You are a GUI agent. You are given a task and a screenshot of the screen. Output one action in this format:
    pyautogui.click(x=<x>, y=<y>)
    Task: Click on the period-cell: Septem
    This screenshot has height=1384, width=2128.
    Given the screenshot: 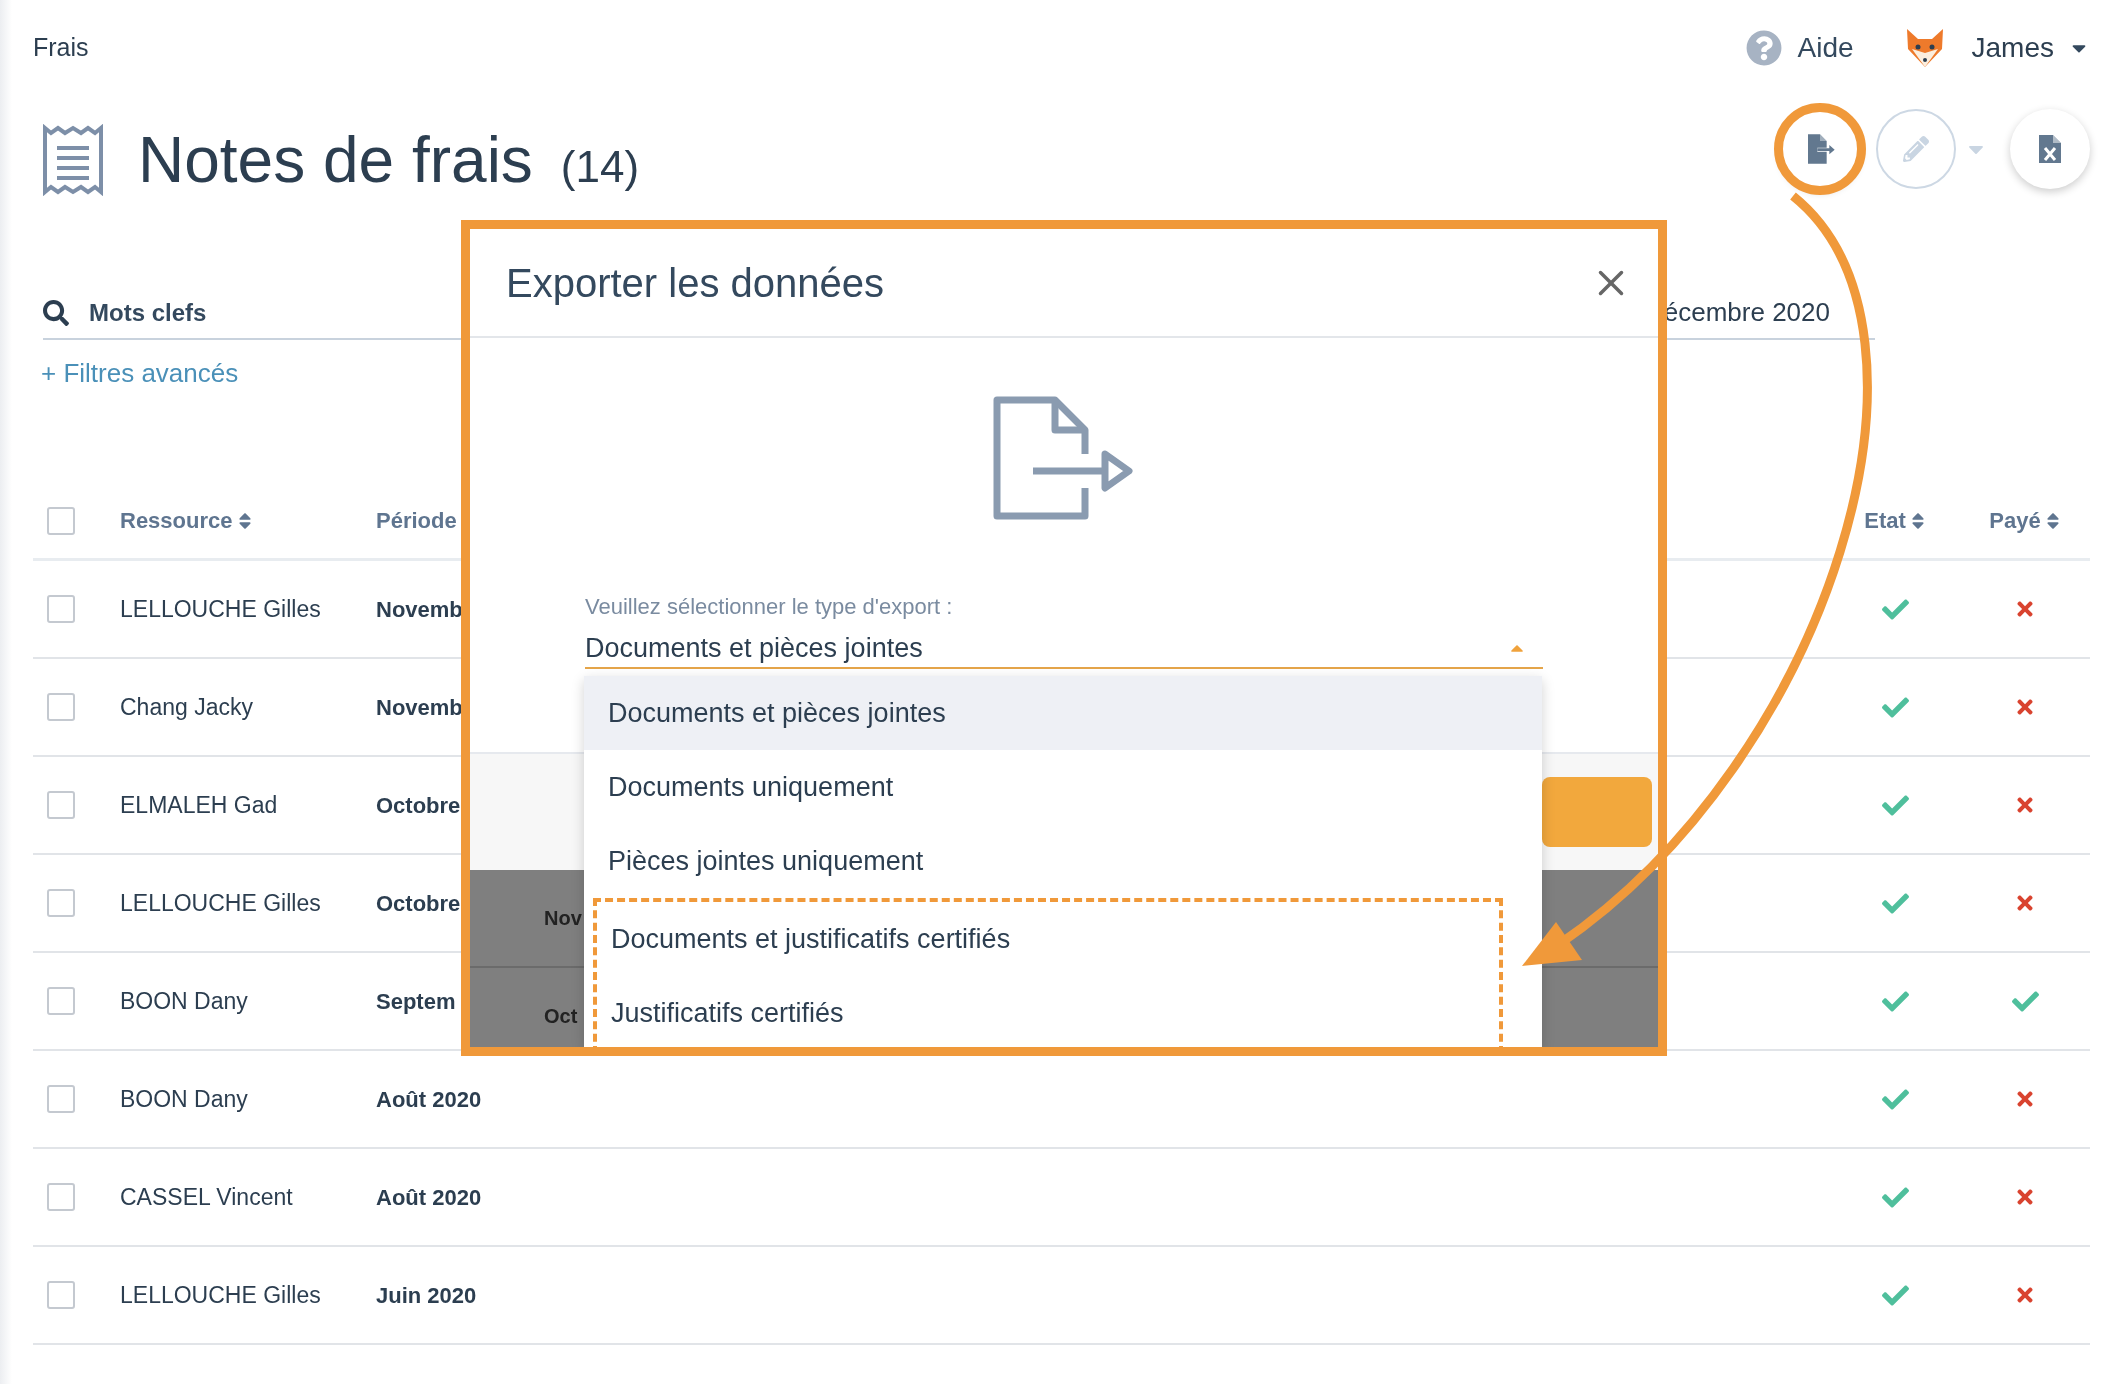 What is the action you would take?
    pyautogui.click(x=416, y=1001)
    